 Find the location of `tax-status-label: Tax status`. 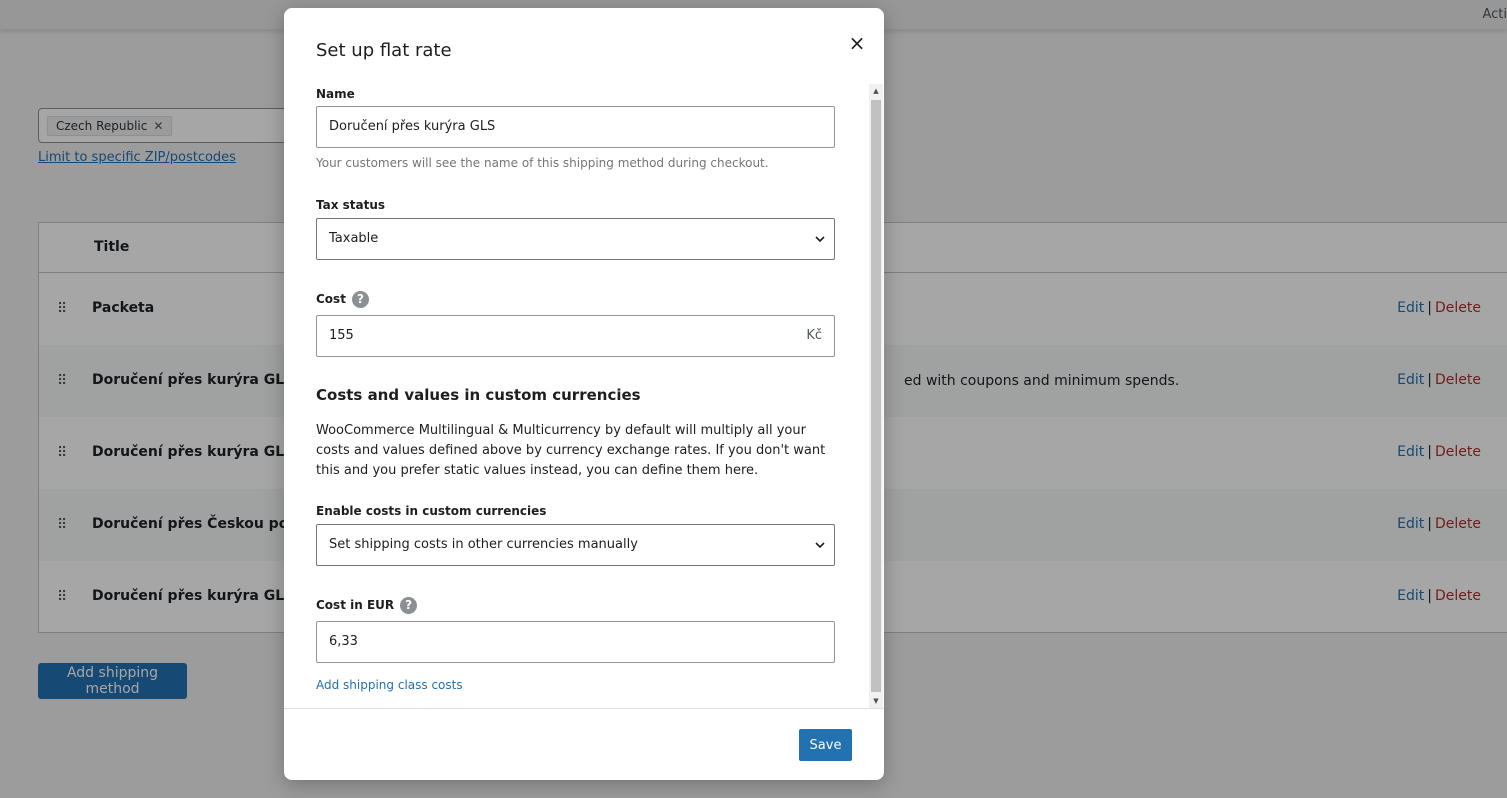

tax-status-label: Tax status is located at coordinates (351, 205).